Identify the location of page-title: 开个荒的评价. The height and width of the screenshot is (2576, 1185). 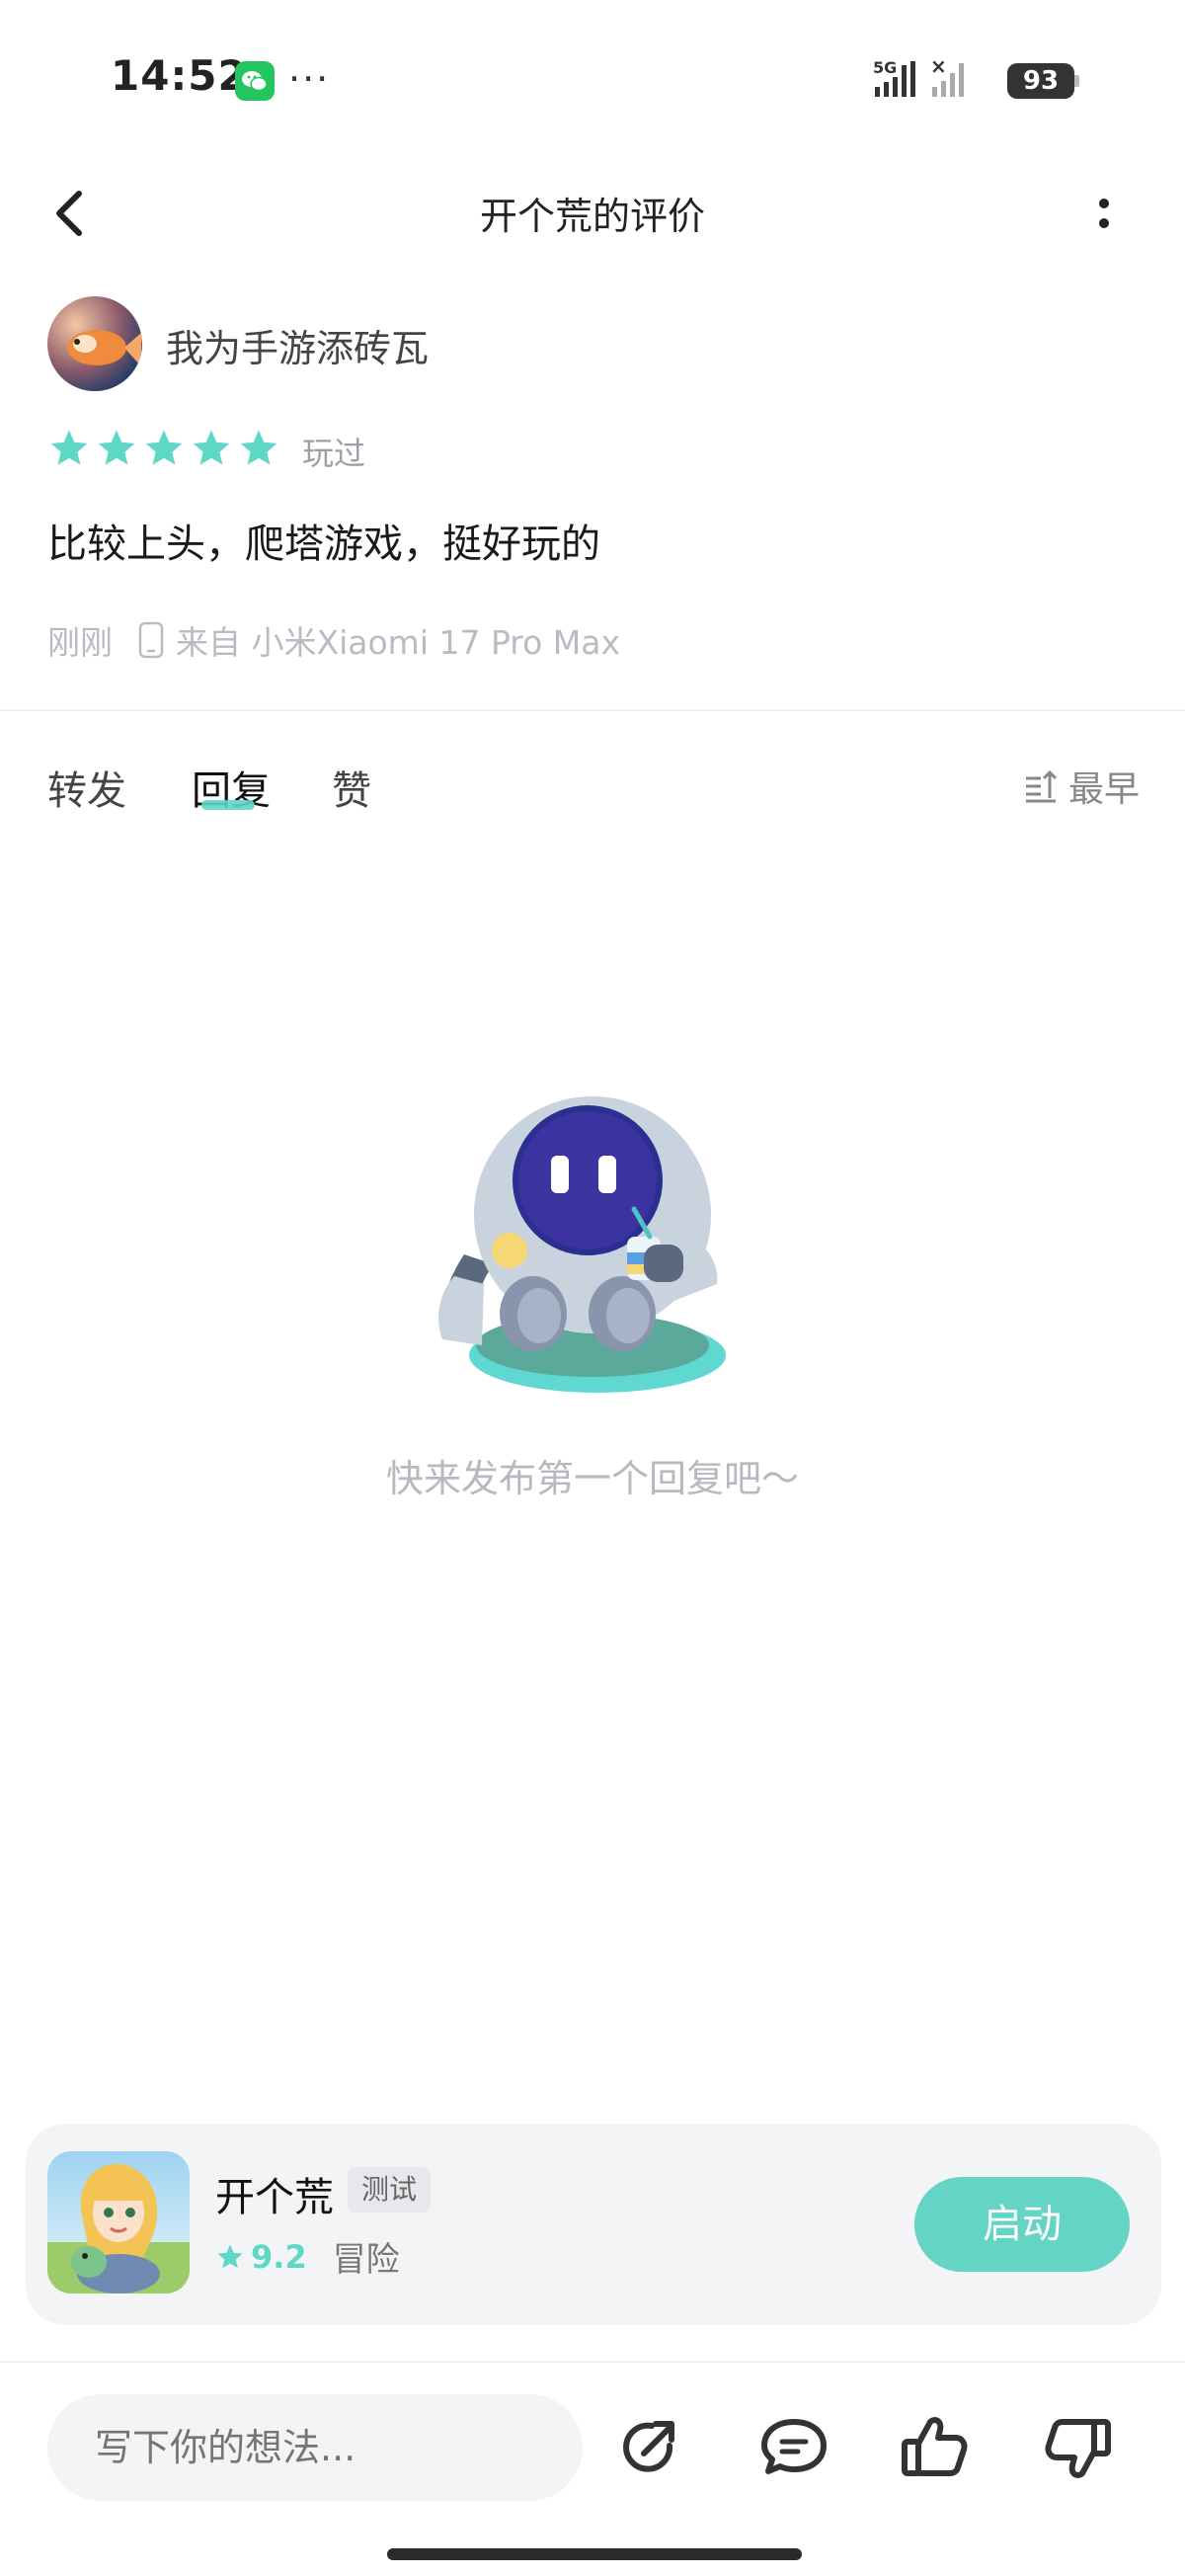
(592, 216).